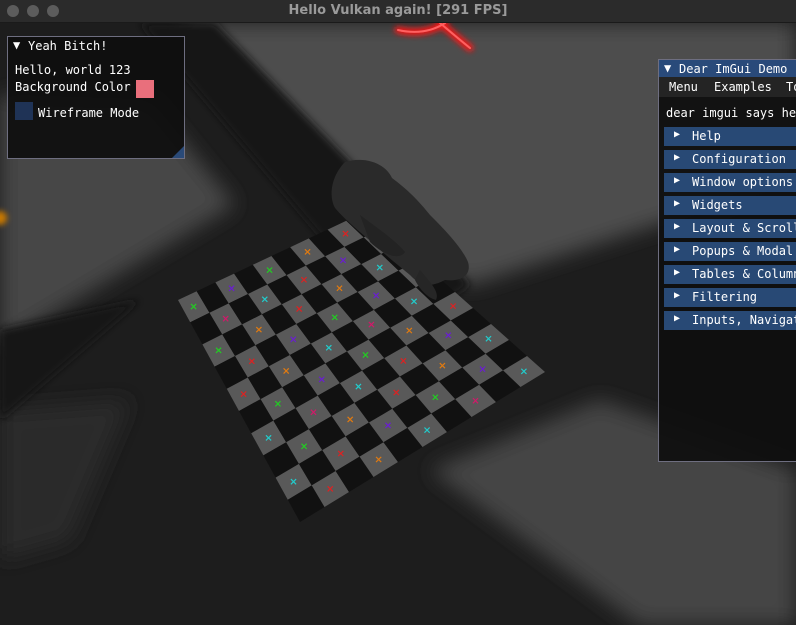 The width and height of the screenshot is (796, 625). Describe the element at coordinates (68, 46) in the screenshot. I see `yeah-window-title: Yeah Bitch!` at that location.